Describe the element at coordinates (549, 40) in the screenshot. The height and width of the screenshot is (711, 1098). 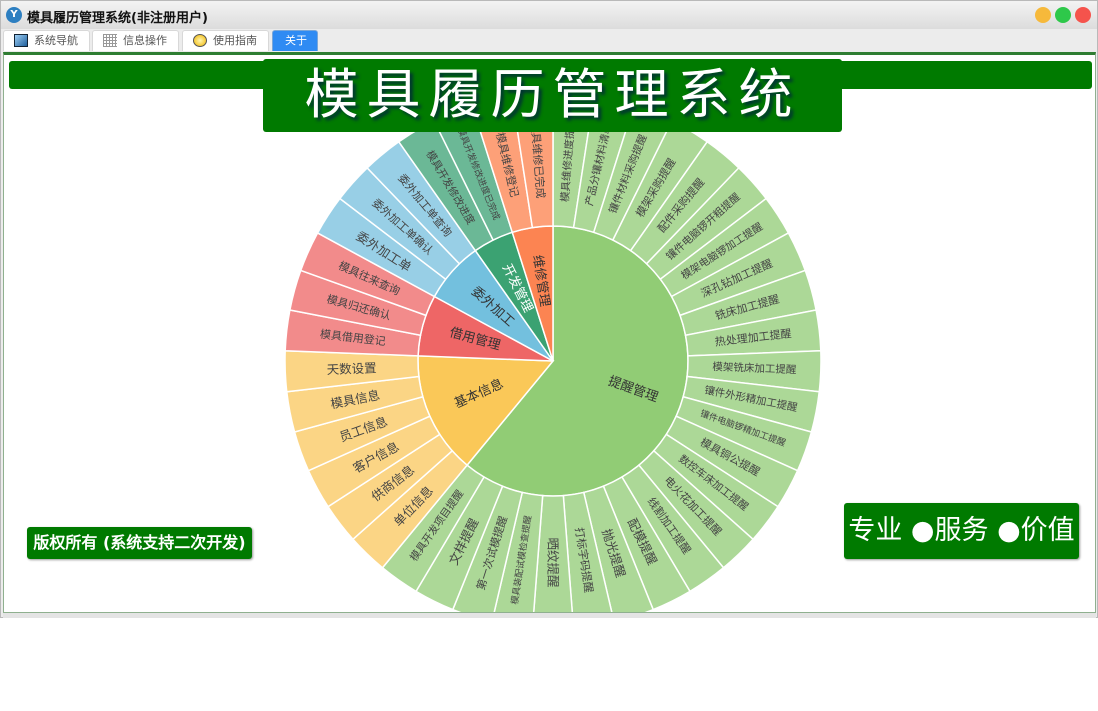
I see `tab-bar: 系统导航 信息操作 使用指南 关于` at that location.